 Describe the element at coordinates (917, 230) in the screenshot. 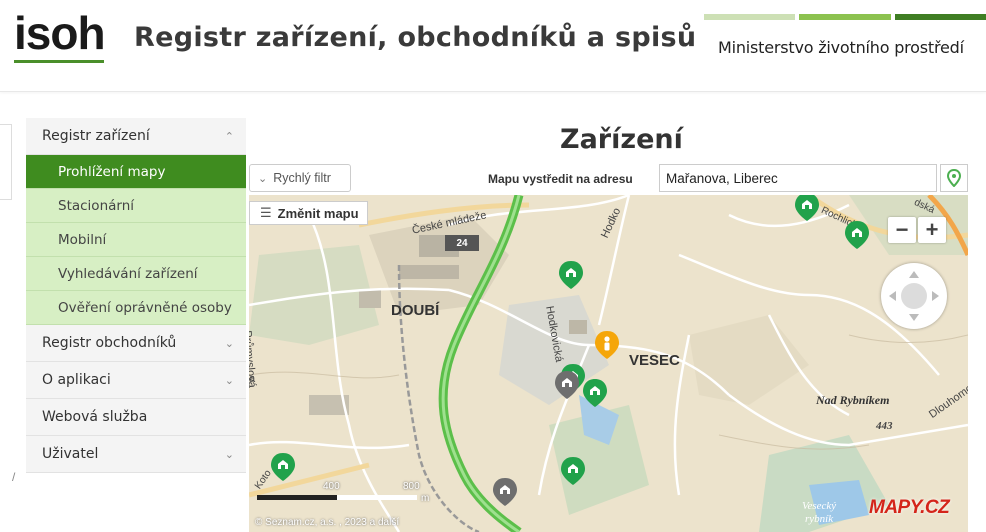

I see `zoom-controls: − +` at that location.